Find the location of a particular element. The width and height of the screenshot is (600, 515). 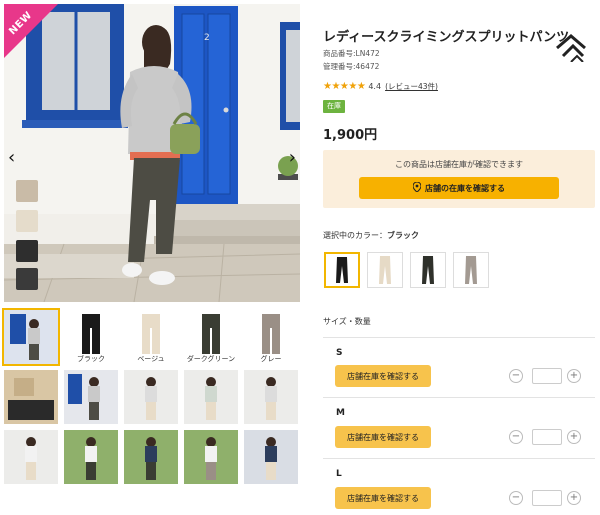

qty-minus-m-button: − is located at coordinates (516, 437).